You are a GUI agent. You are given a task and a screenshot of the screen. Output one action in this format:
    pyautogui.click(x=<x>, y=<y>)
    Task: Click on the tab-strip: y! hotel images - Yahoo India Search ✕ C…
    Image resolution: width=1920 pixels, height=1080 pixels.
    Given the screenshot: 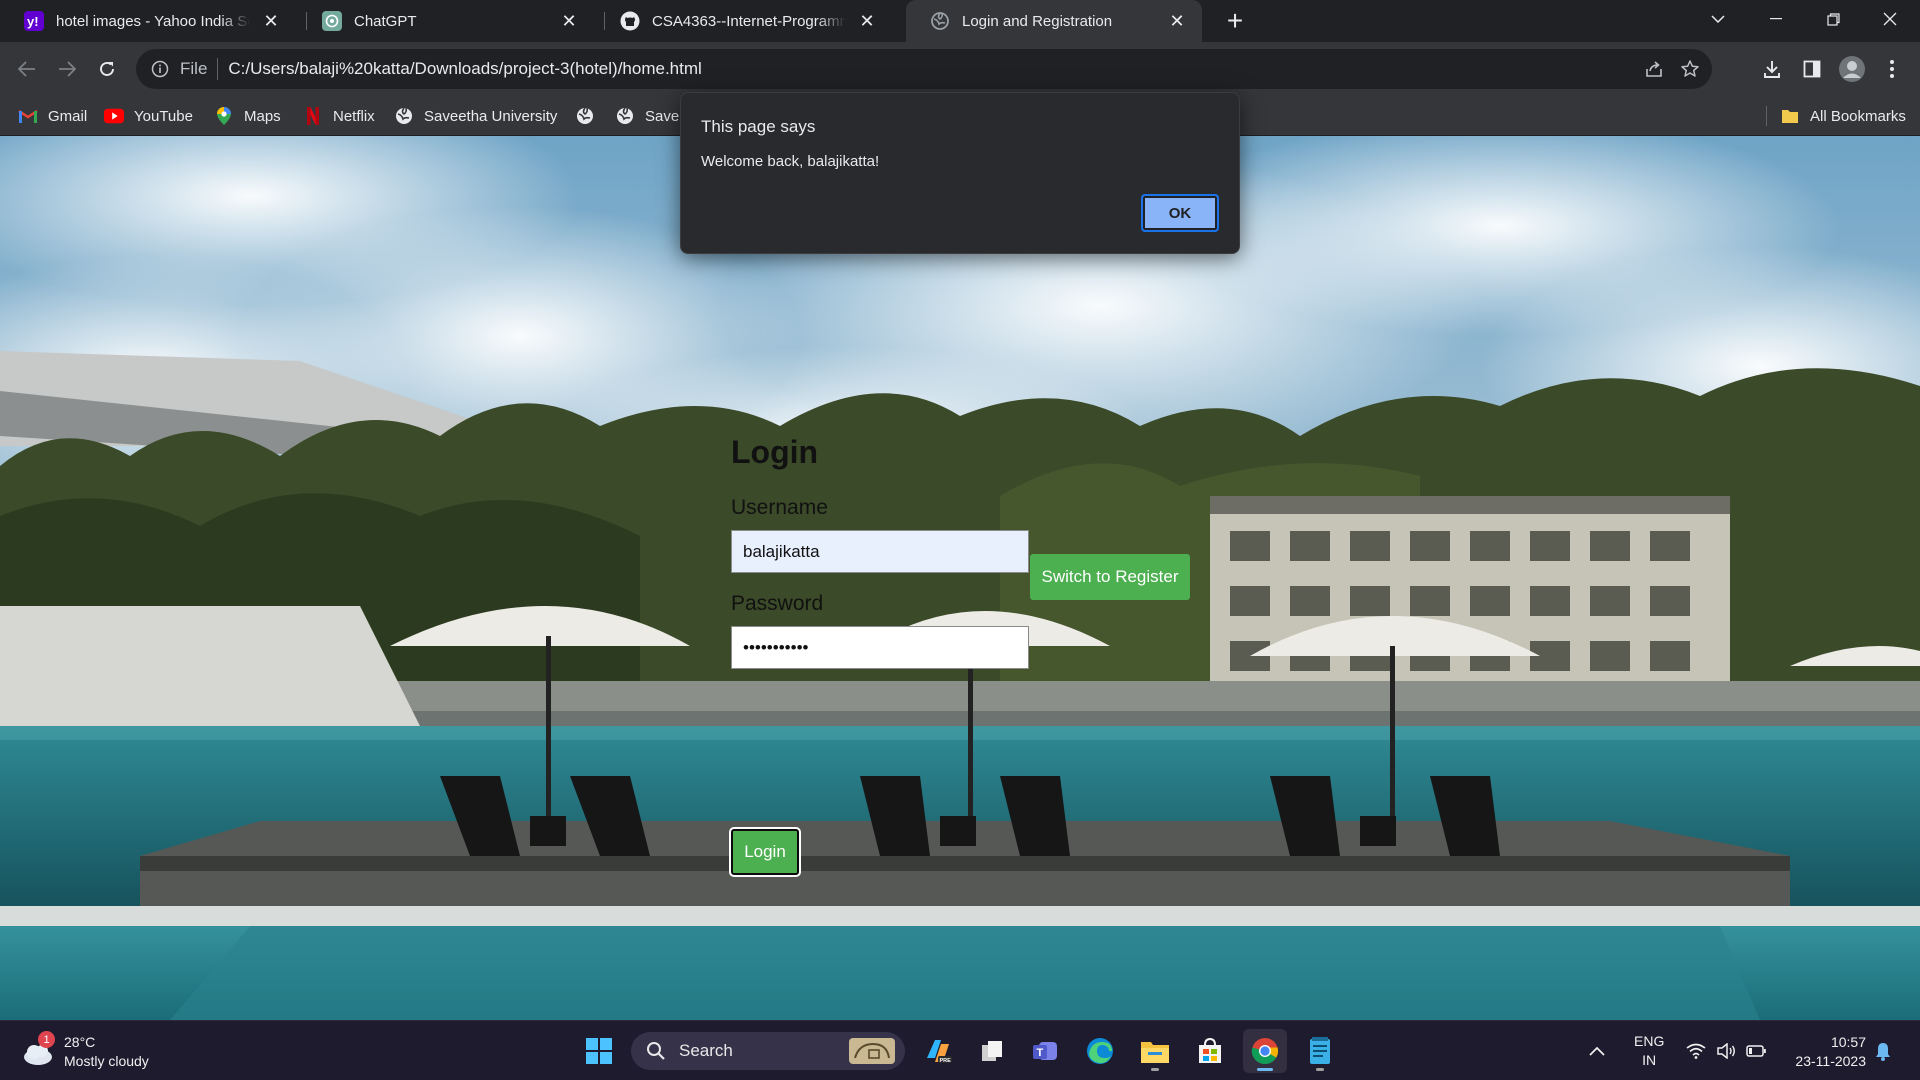 What is the action you would take?
    pyautogui.click(x=960, y=21)
    